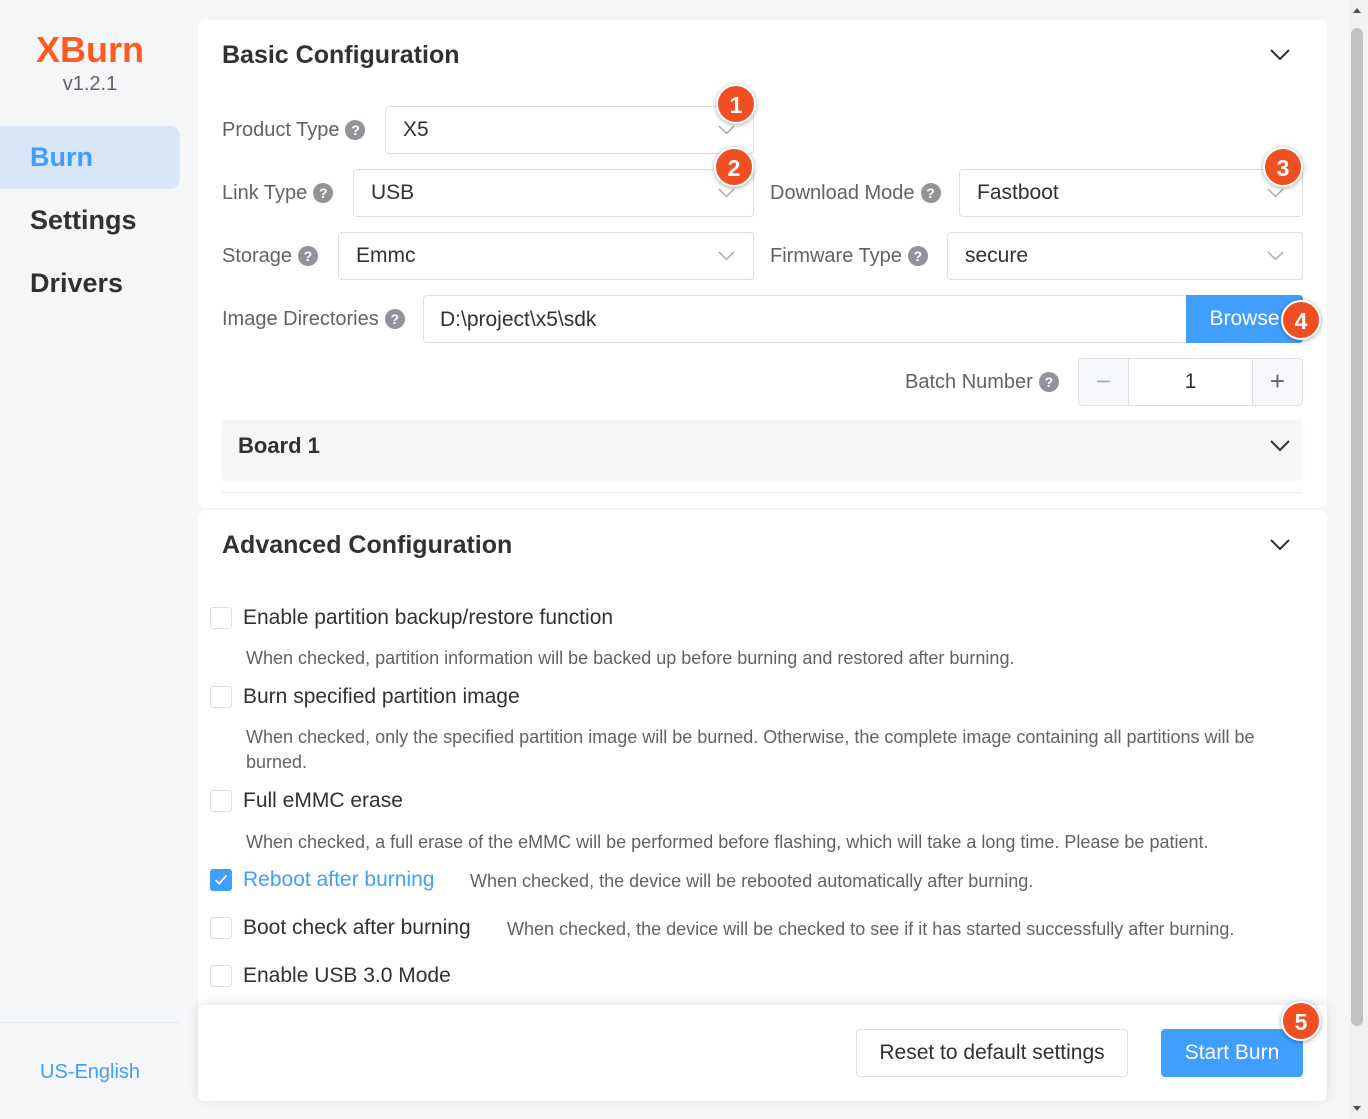 The height and width of the screenshot is (1119, 1368). Describe the element at coordinates (90, 1072) in the screenshot. I see `language-selector: US-English` at that location.